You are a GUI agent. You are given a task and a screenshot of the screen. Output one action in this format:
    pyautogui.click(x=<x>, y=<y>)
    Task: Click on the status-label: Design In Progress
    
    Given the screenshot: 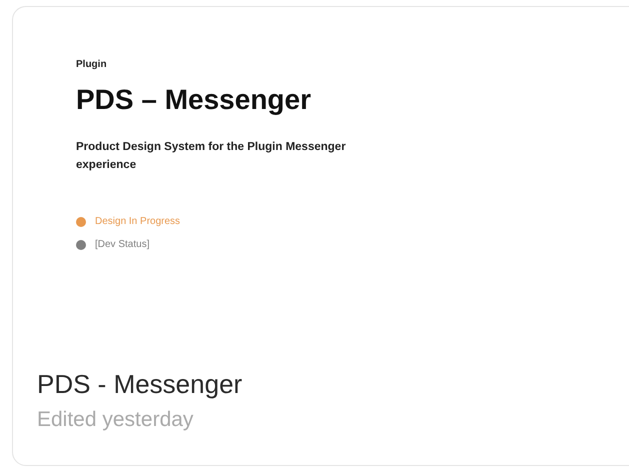 What is the action you would take?
    pyautogui.click(x=137, y=221)
    